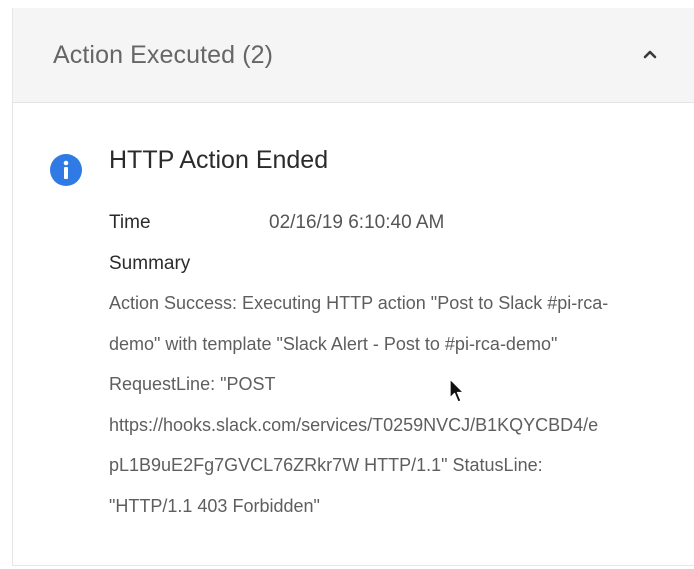  I want to click on summary-line: RequestLine: "POST, so click(192, 384).